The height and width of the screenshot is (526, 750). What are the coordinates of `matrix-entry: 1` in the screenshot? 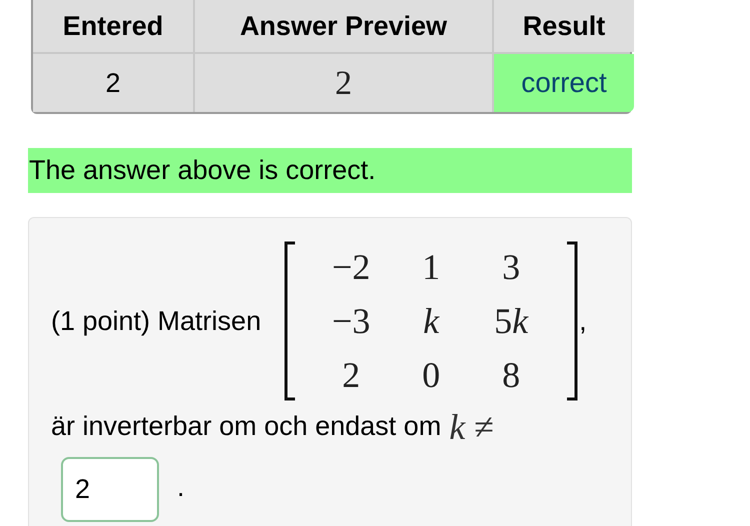 It's located at (431, 267).